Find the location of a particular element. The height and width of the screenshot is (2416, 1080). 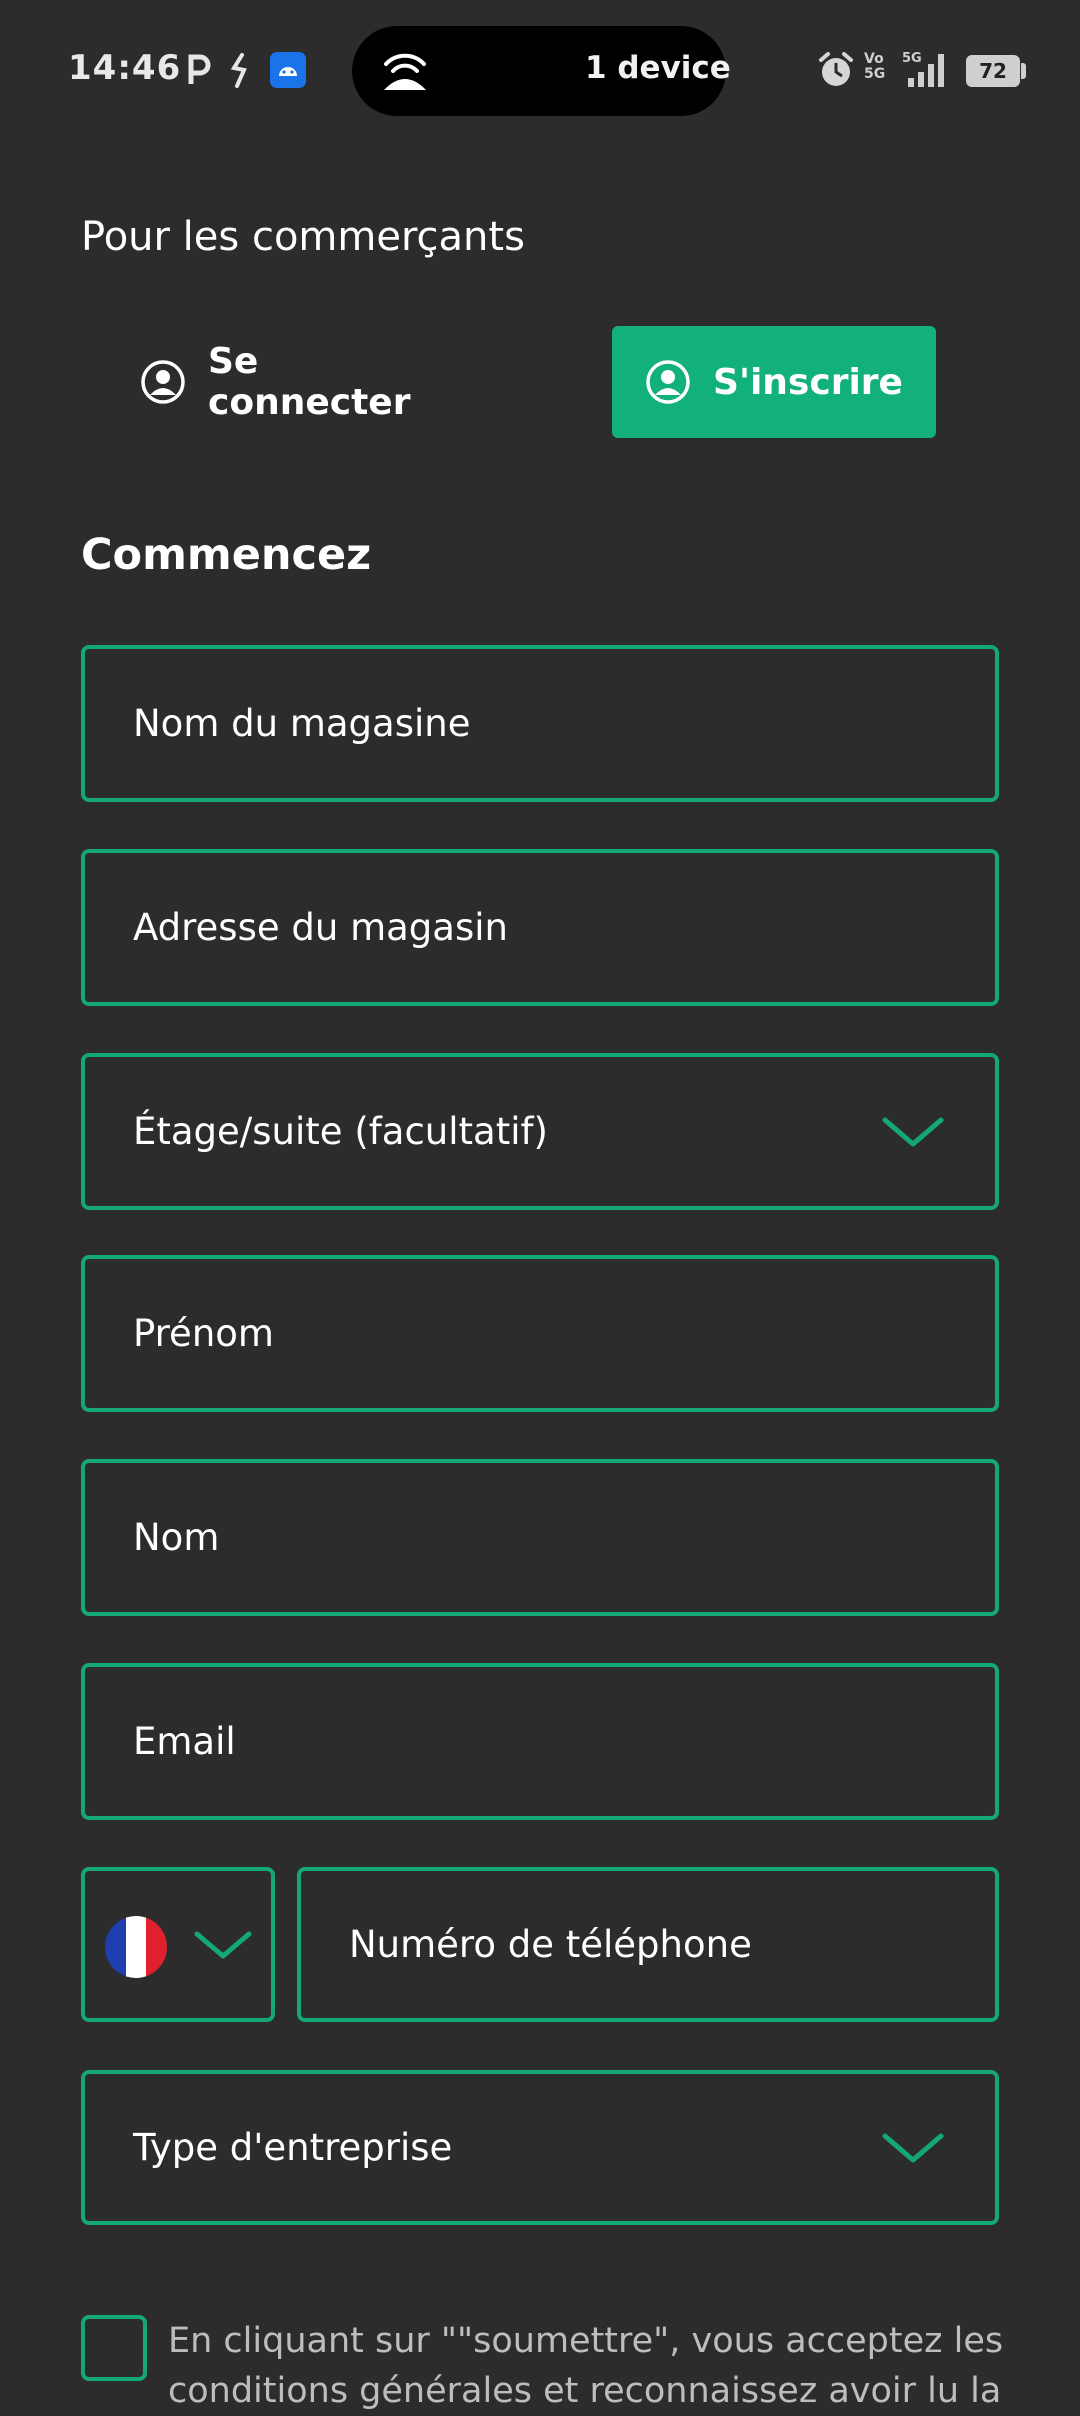

signal-5g-icon: 5G is located at coordinates (929, 69).